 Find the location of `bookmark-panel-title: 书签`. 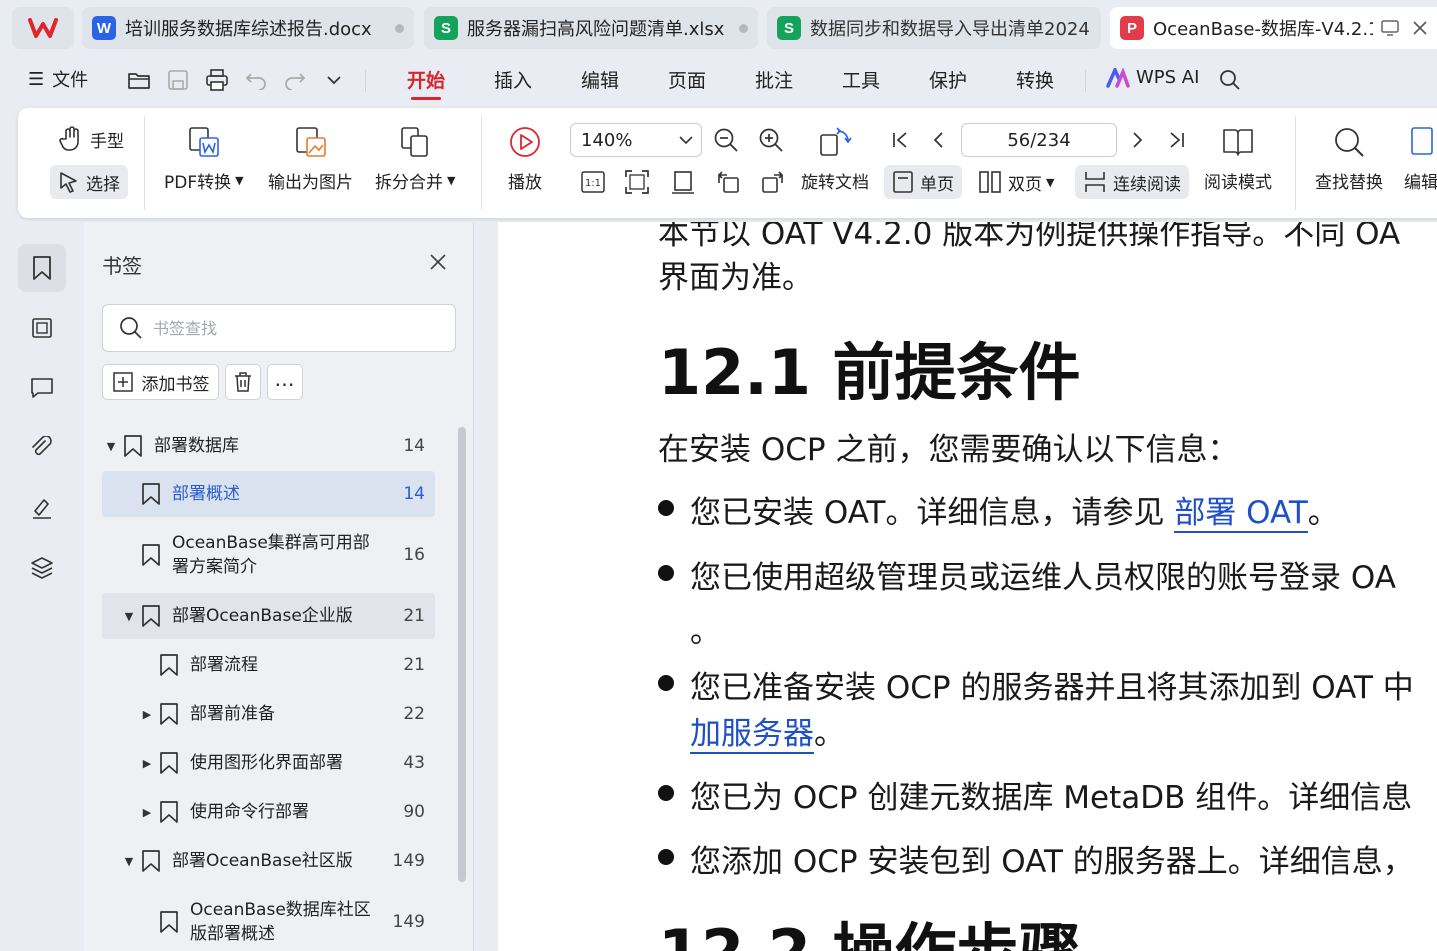

bookmark-panel-title: 书签 is located at coordinates (122, 266).